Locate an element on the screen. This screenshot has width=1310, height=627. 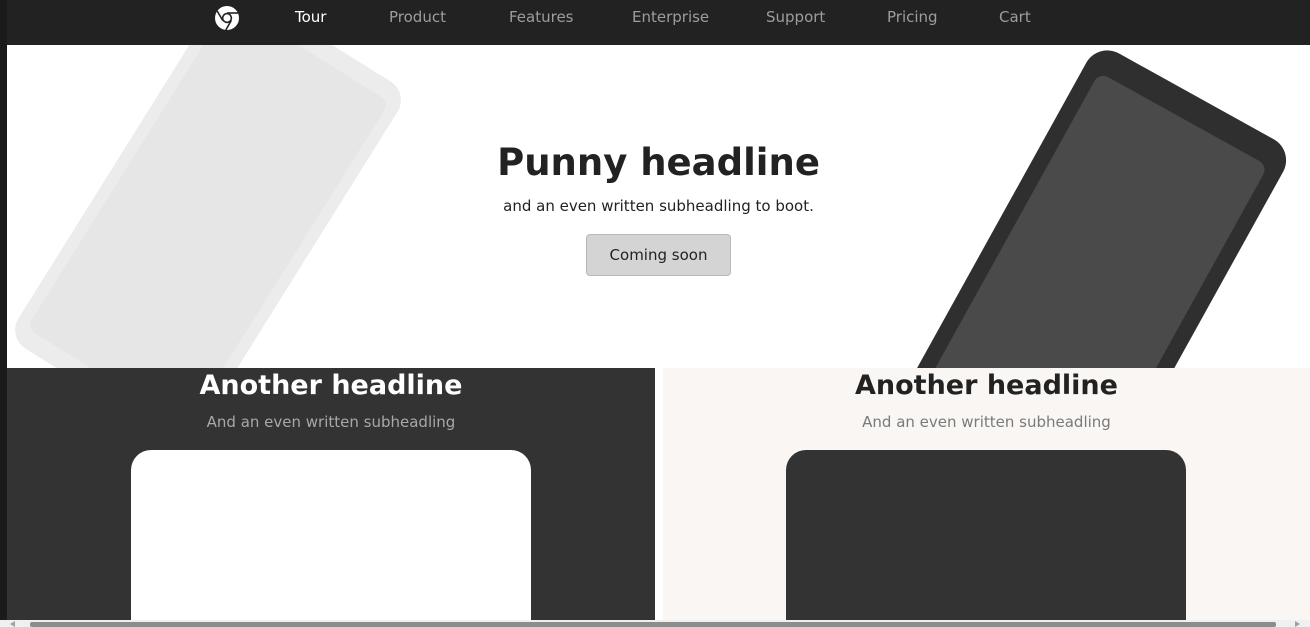
nav-item-pricing: Pricing is located at coordinates (912, 17).